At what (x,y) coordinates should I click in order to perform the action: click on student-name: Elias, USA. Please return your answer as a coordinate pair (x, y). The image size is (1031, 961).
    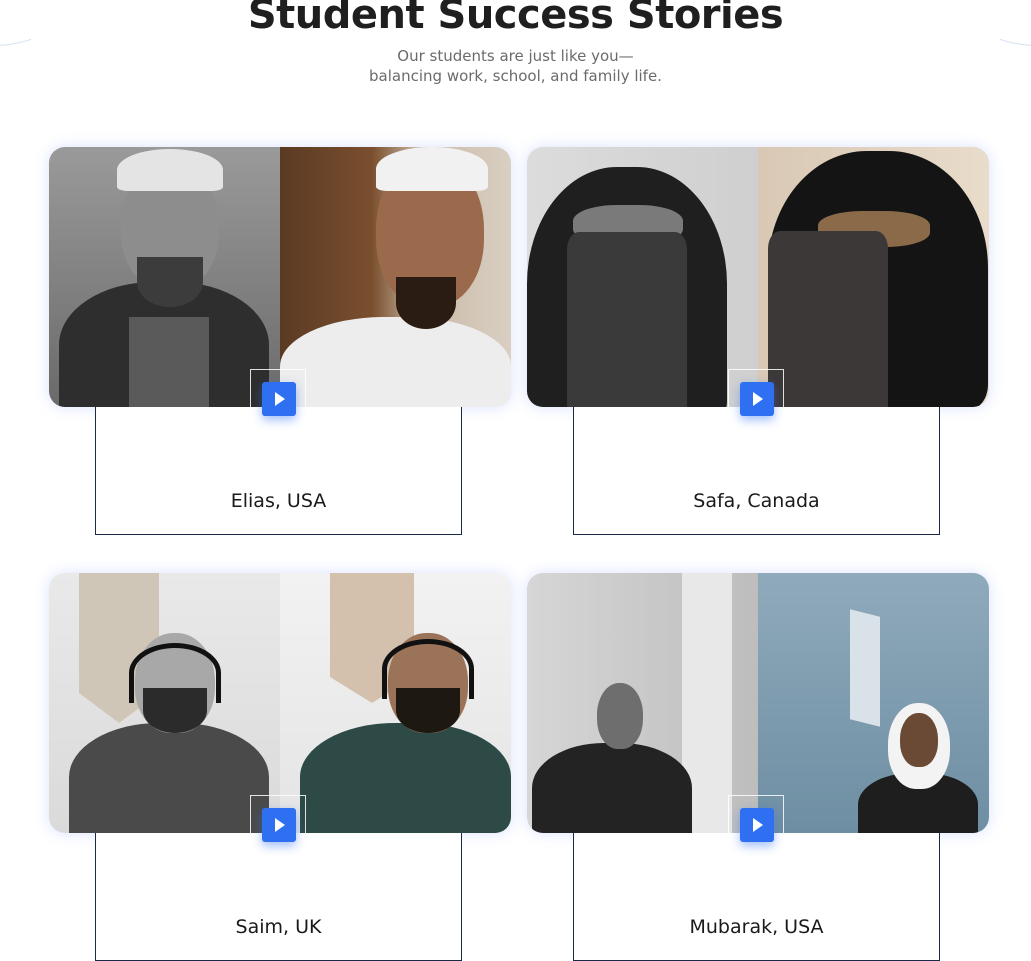
    Looking at the image, I should click on (278, 501).